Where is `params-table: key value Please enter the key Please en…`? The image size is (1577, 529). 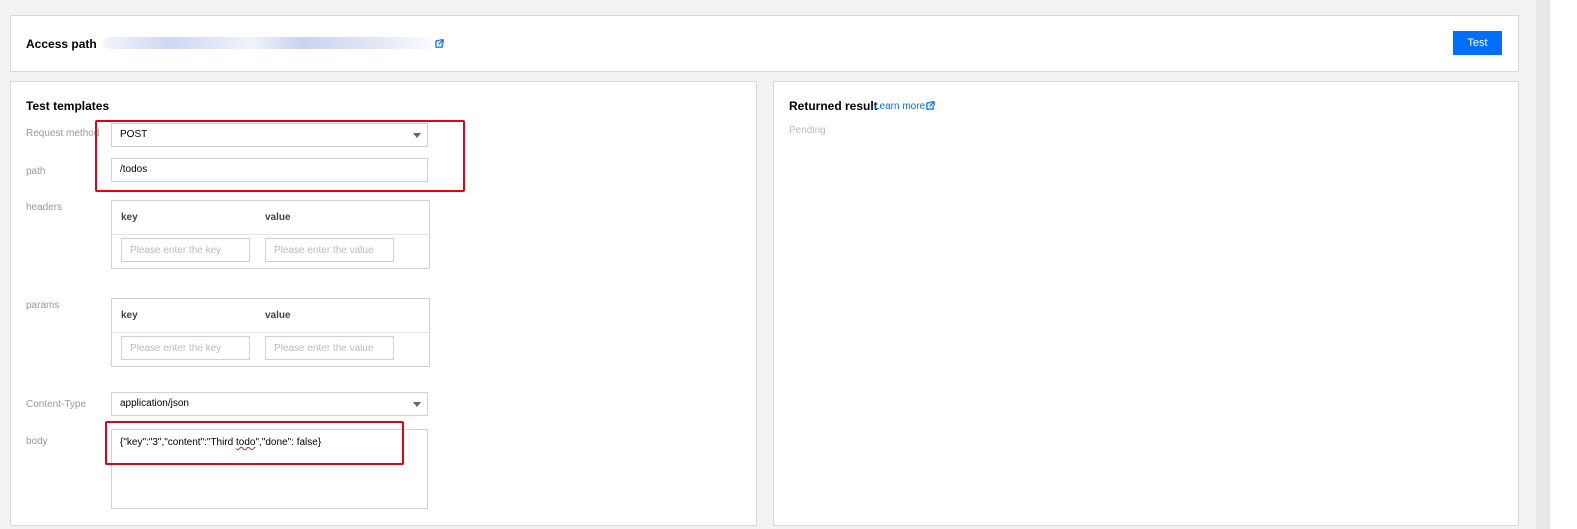 params-table: key value Please enter the key Please en… is located at coordinates (270, 332).